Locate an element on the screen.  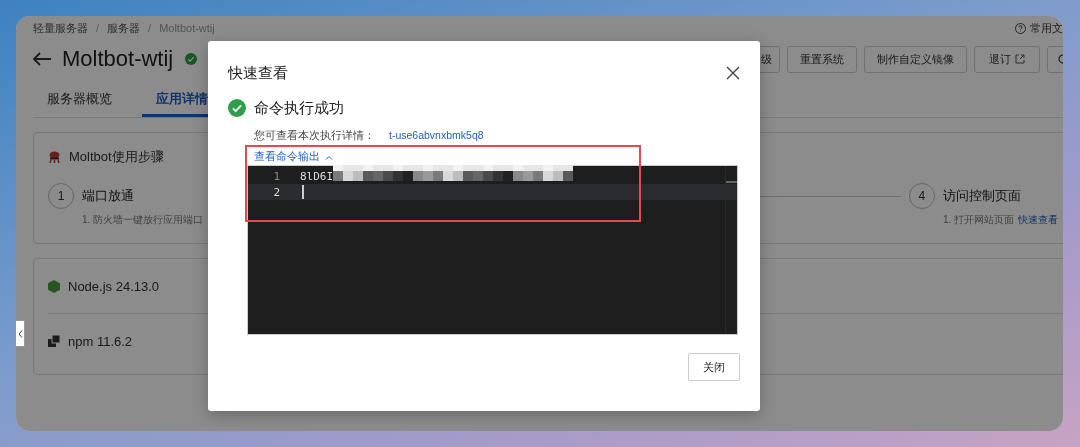
close-button is located at coordinates (733, 73).